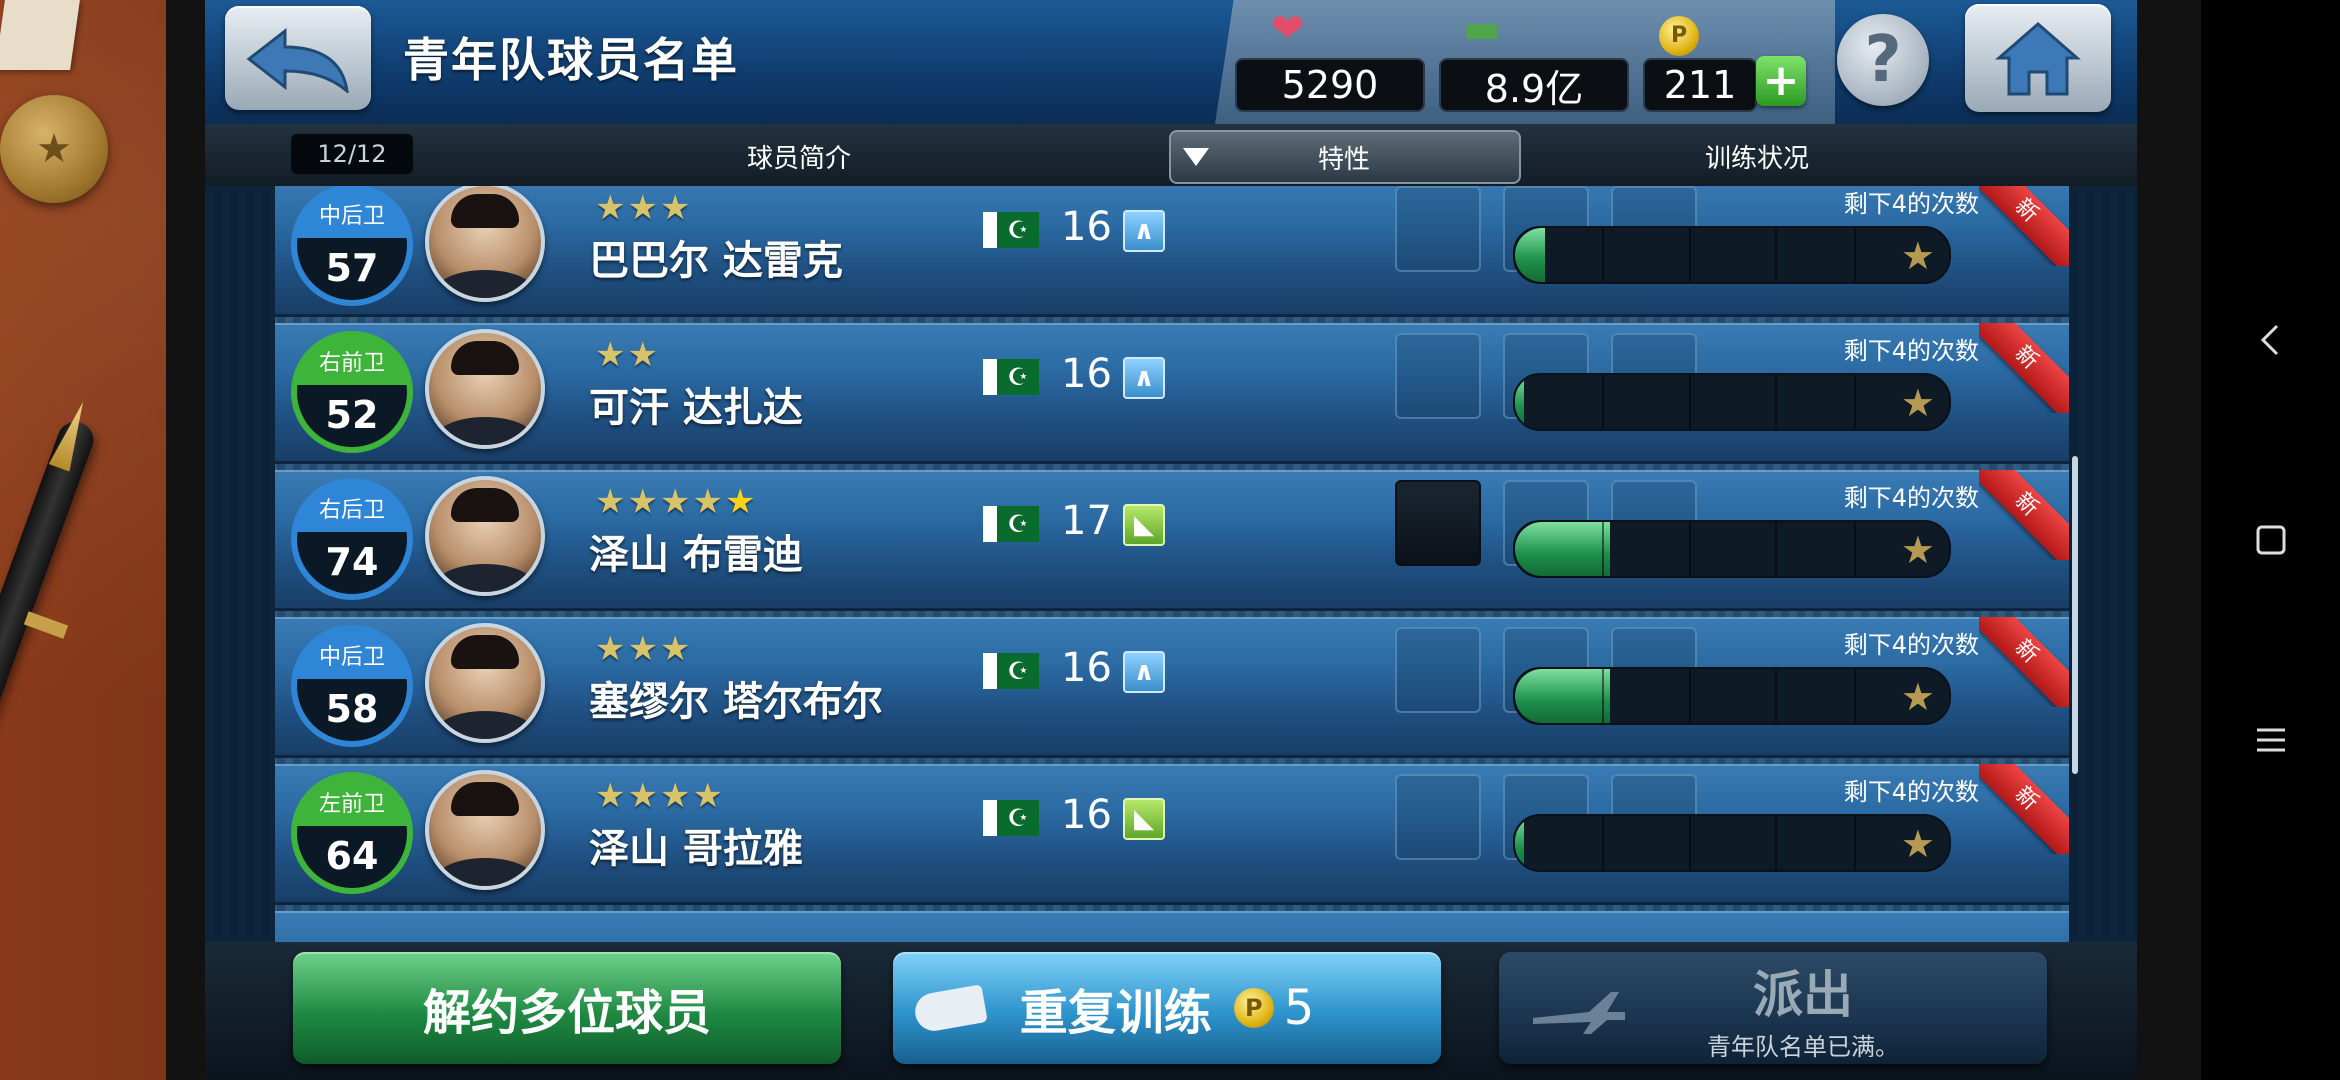 Image resolution: width=2340 pixels, height=1080 pixels. What do you see at coordinates (1299, 1008) in the screenshot?
I see `repeat-training-cost: 5` at bounding box center [1299, 1008].